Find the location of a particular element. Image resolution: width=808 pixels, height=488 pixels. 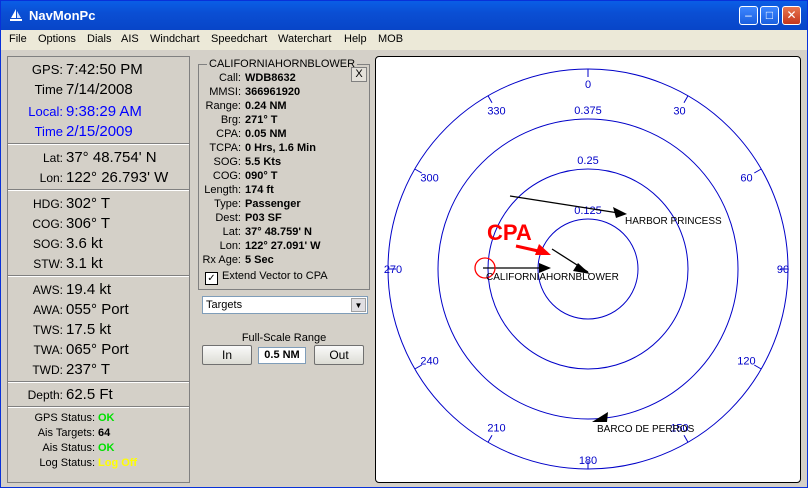

aws-label: AWS: is located at coordinates (47, 290).